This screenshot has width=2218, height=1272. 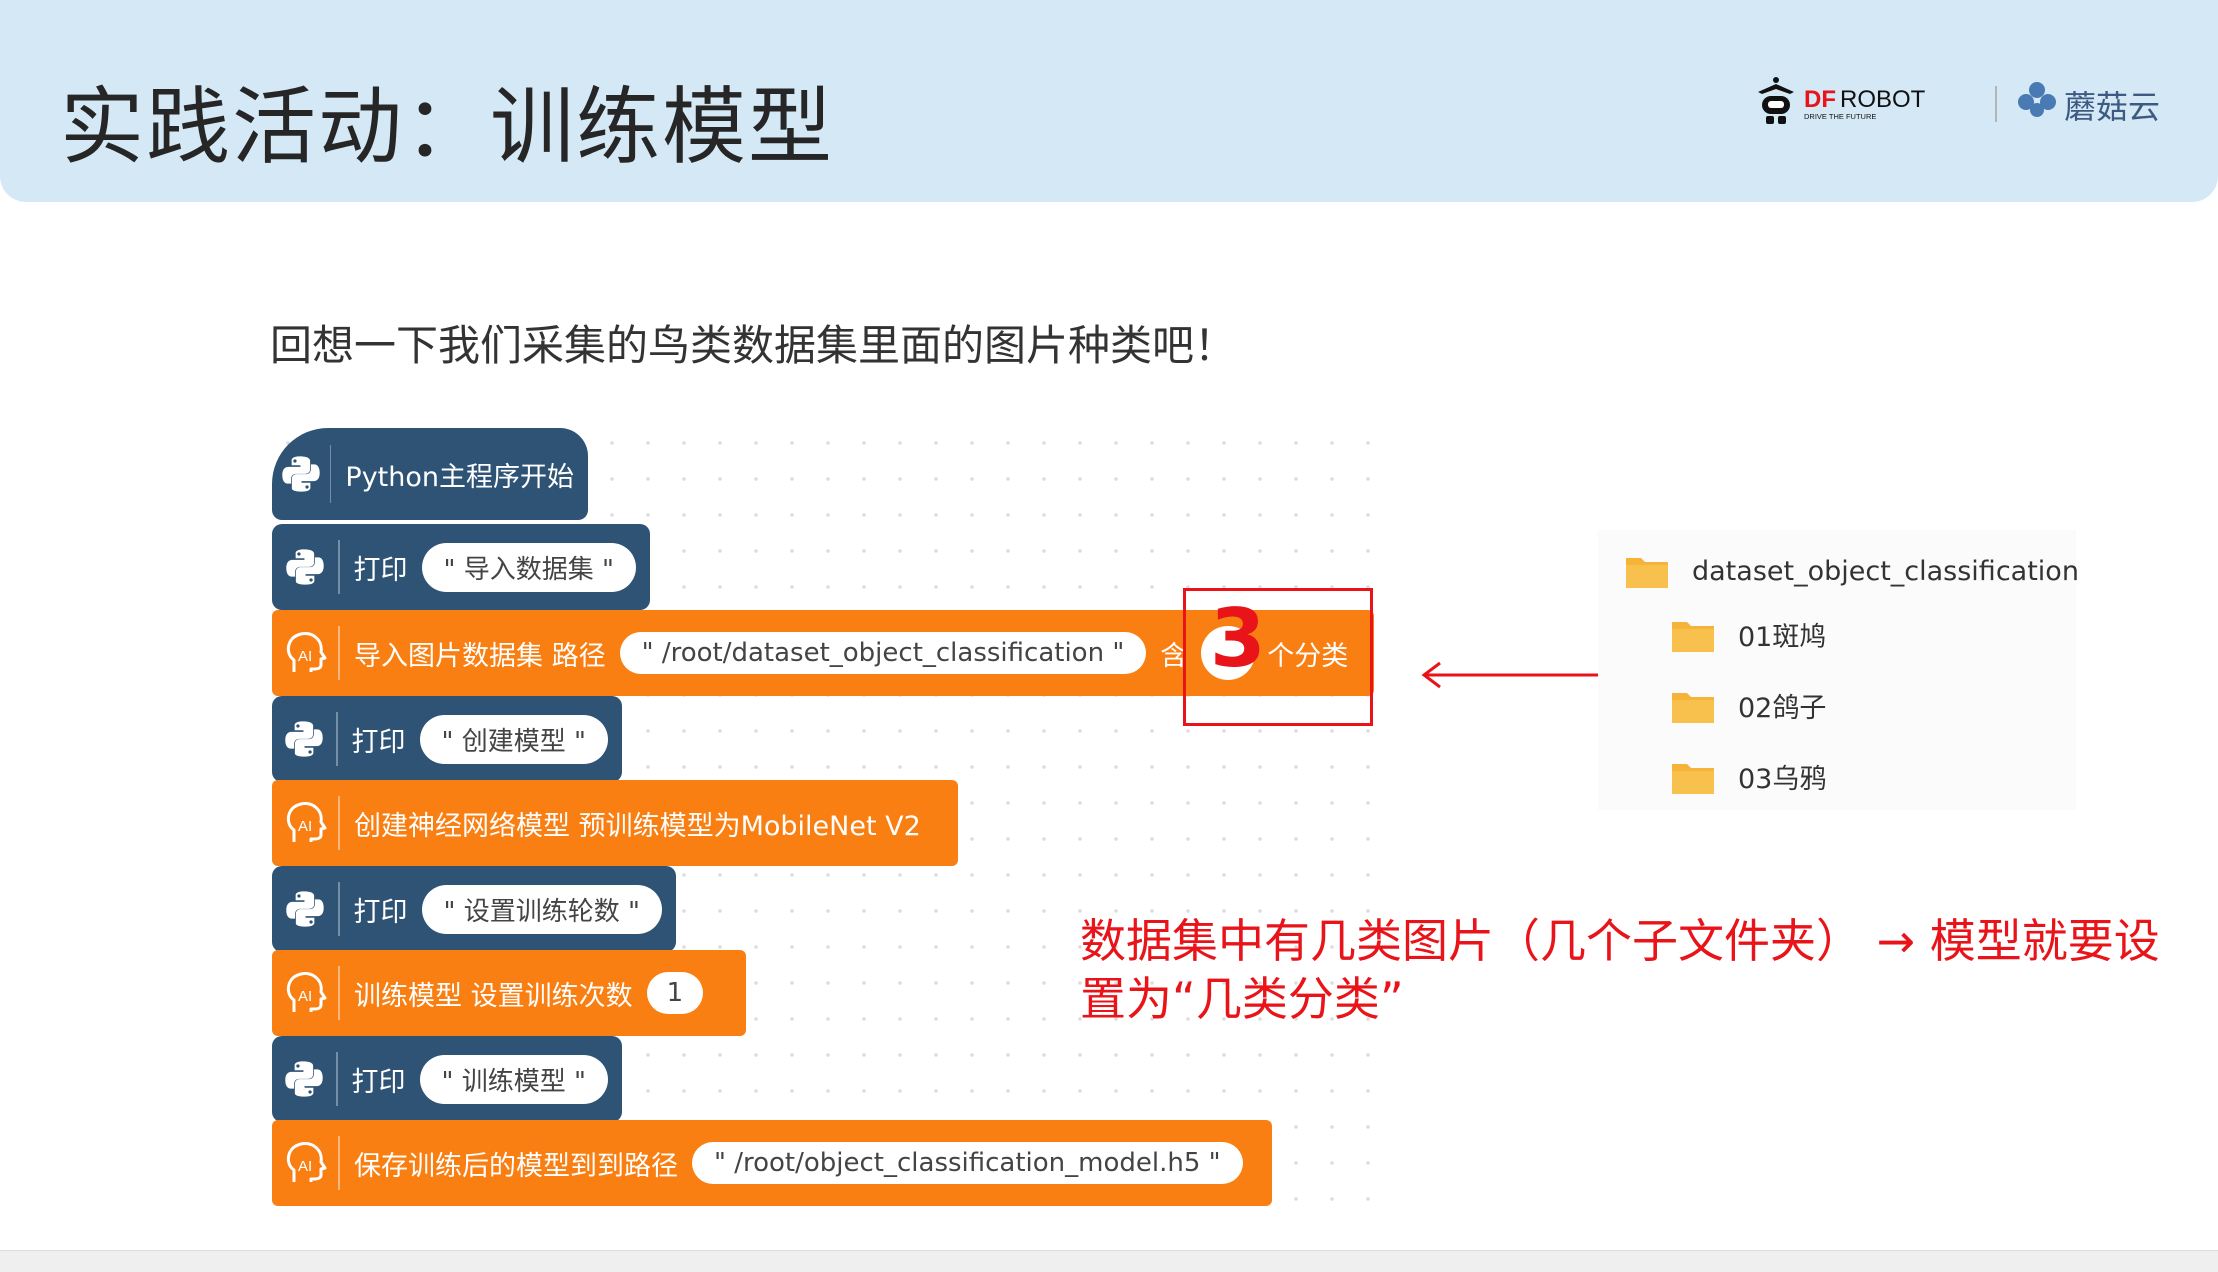 I want to click on svg-text: DF, so click(x=1820, y=99).